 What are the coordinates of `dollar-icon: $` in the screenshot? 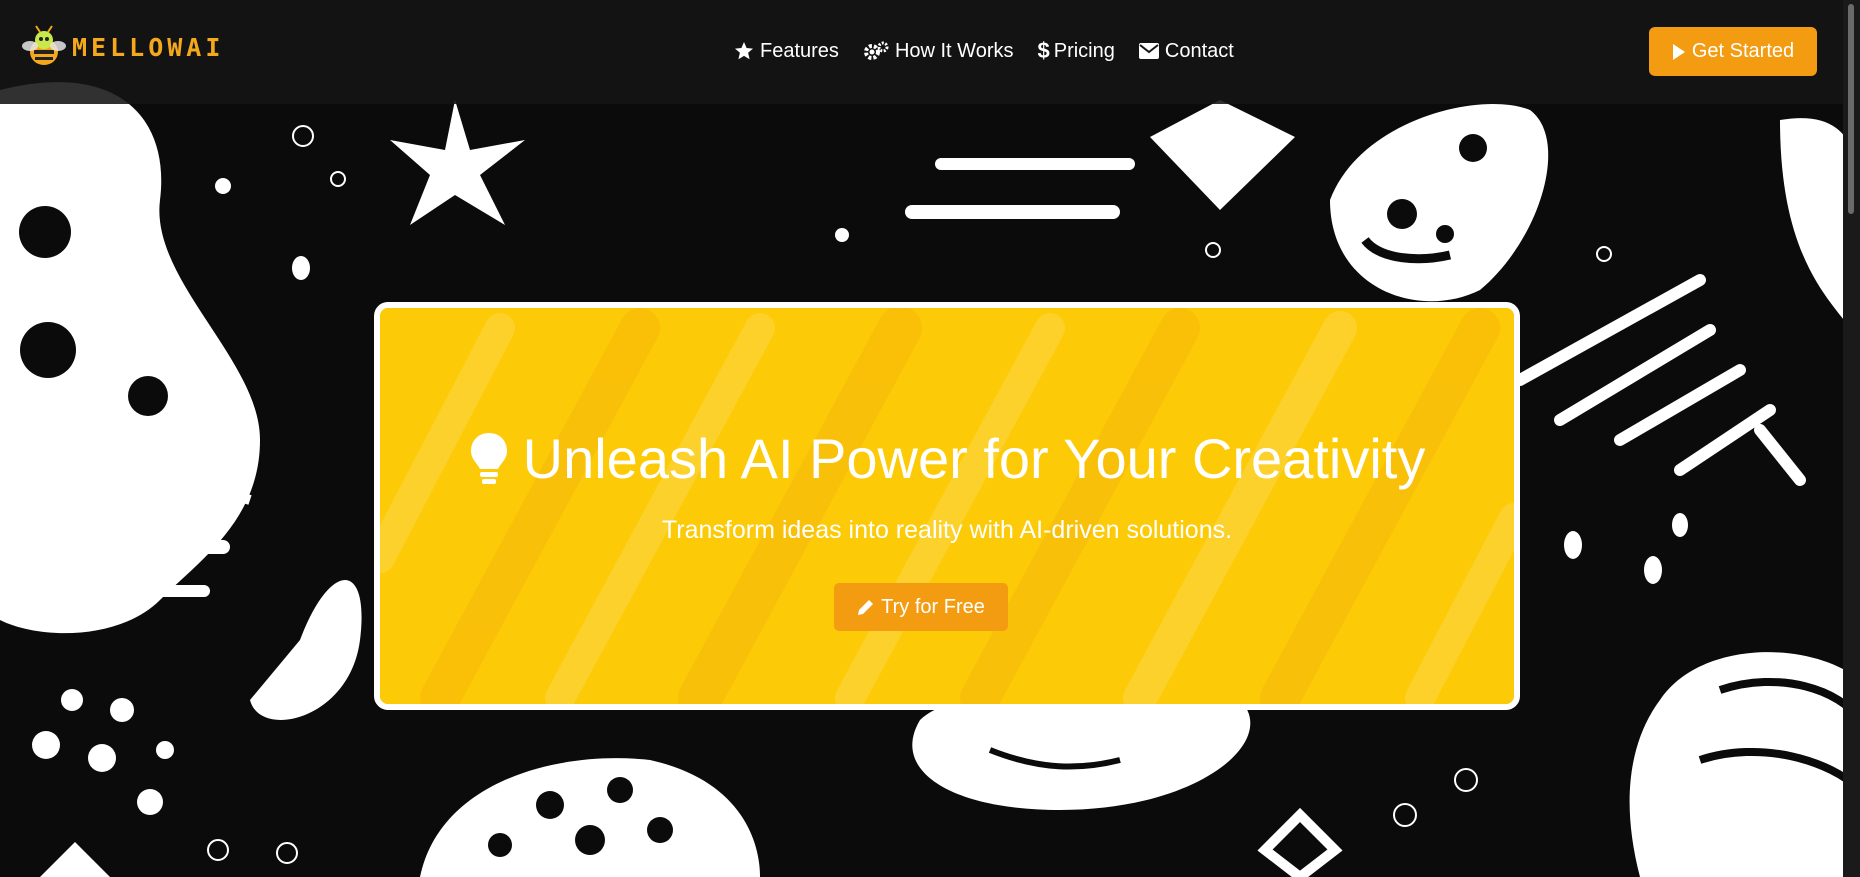 It's located at (1043, 50).